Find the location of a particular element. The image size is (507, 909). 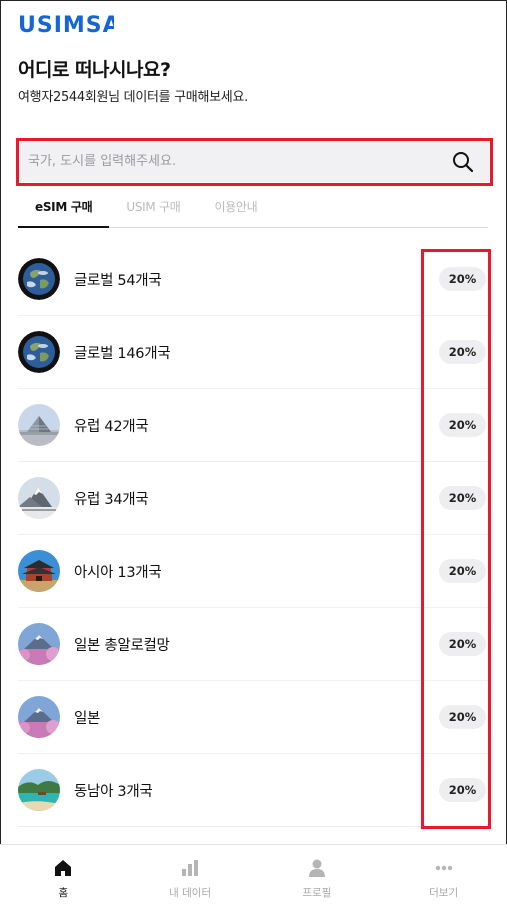

product-name: 유럽 34개국 is located at coordinates (111, 499).